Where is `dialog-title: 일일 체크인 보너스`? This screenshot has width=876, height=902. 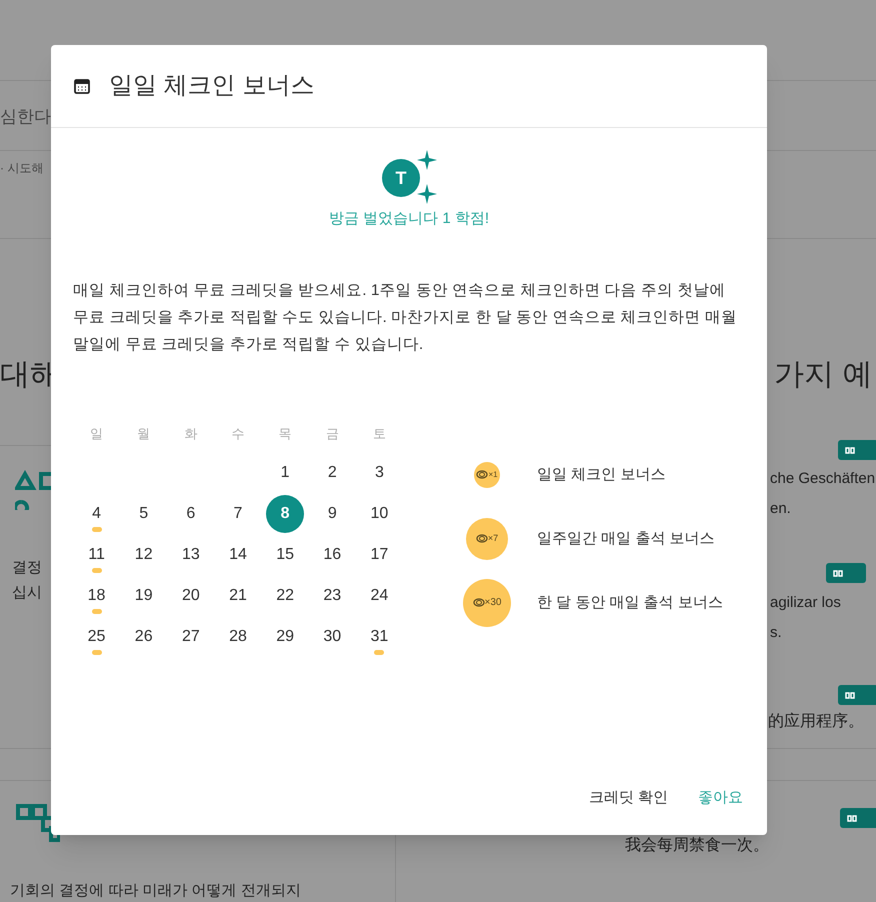
dialog-title: 일일 체크인 보너스 is located at coordinates (211, 86).